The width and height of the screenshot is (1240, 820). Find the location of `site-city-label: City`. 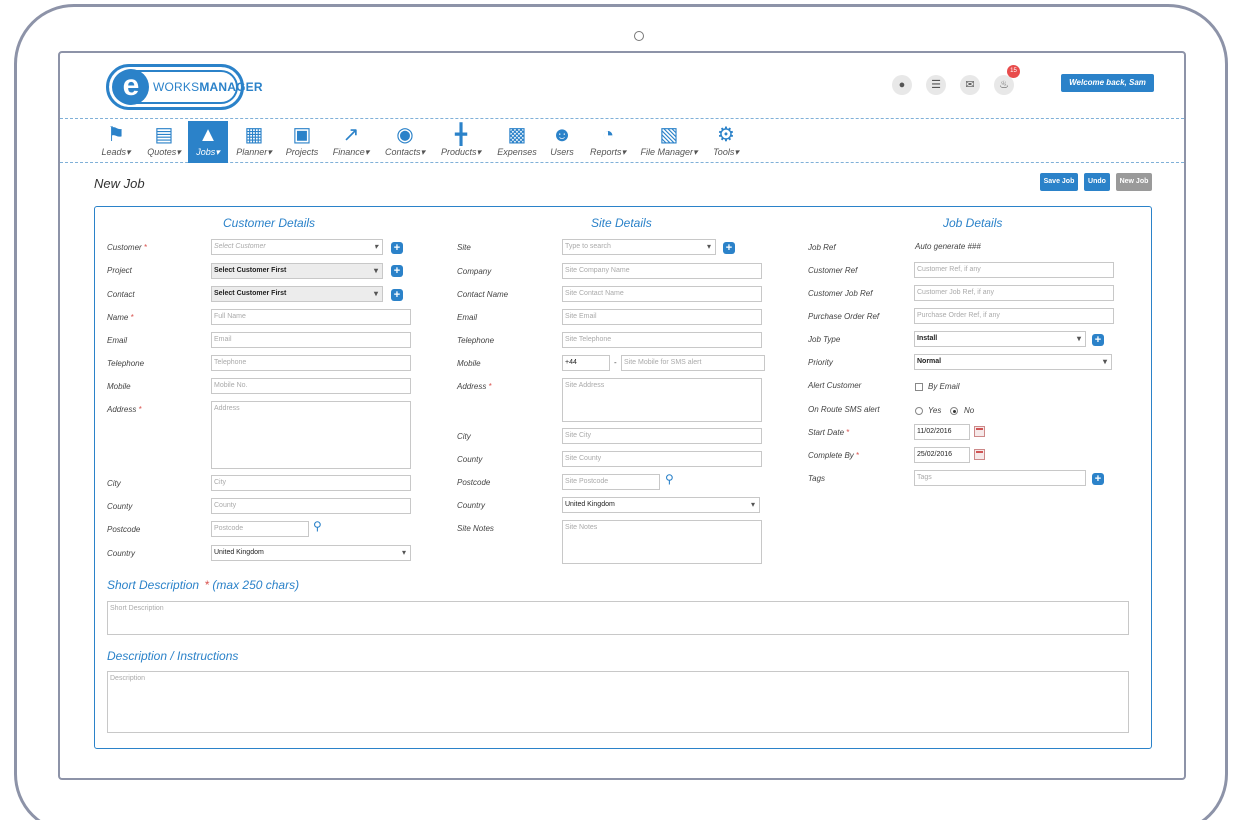

site-city-label: City is located at coordinates (464, 436).